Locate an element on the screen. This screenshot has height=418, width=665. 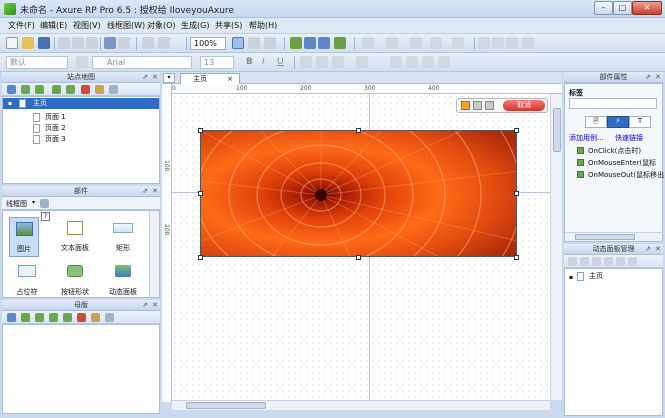
ungroup-icon is located at coordinates (310, 43).